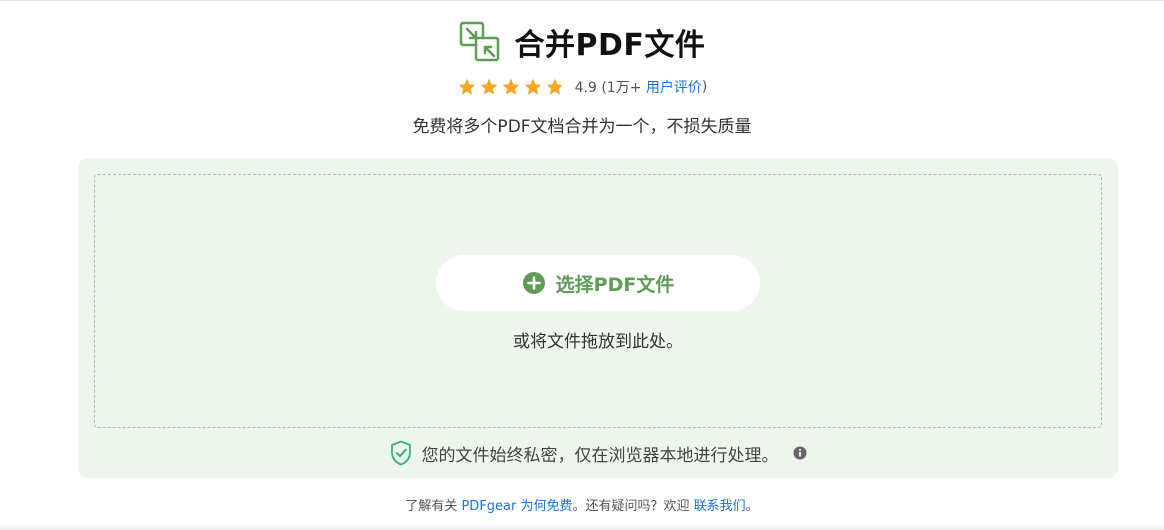 The width and height of the screenshot is (1164, 530). I want to click on rating-close-paren: ), so click(704, 87).